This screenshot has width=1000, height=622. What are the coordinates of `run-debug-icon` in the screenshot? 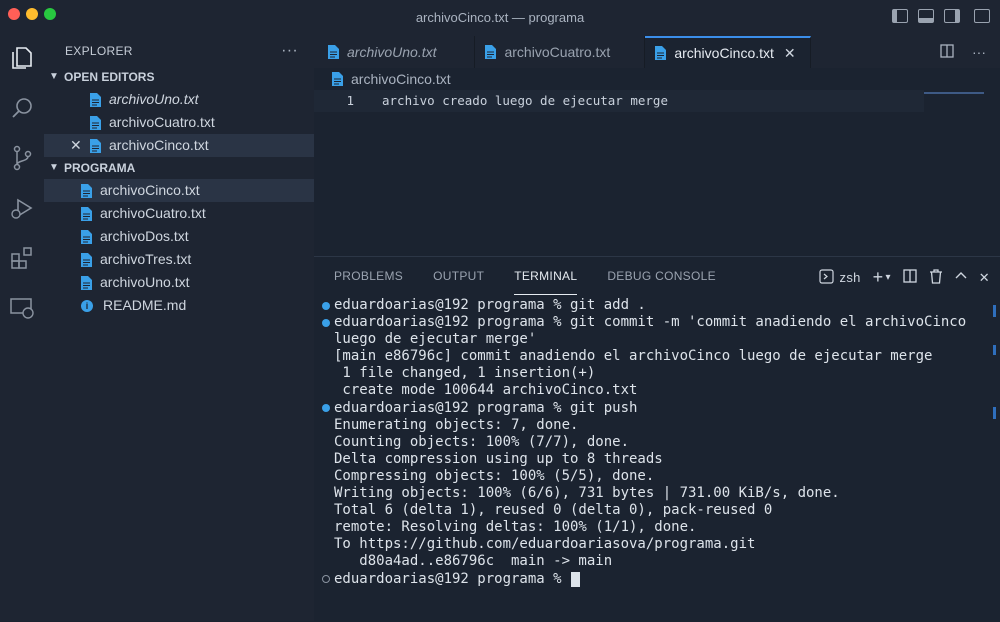 It's located at (22, 208).